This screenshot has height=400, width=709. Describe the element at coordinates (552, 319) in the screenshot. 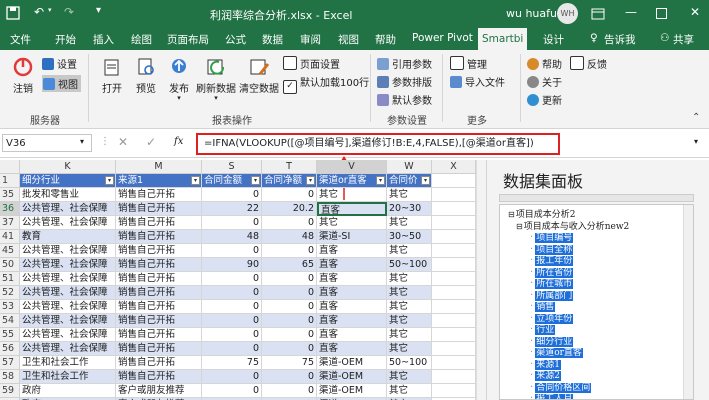

I see `tree-node: · 立项年份` at that location.